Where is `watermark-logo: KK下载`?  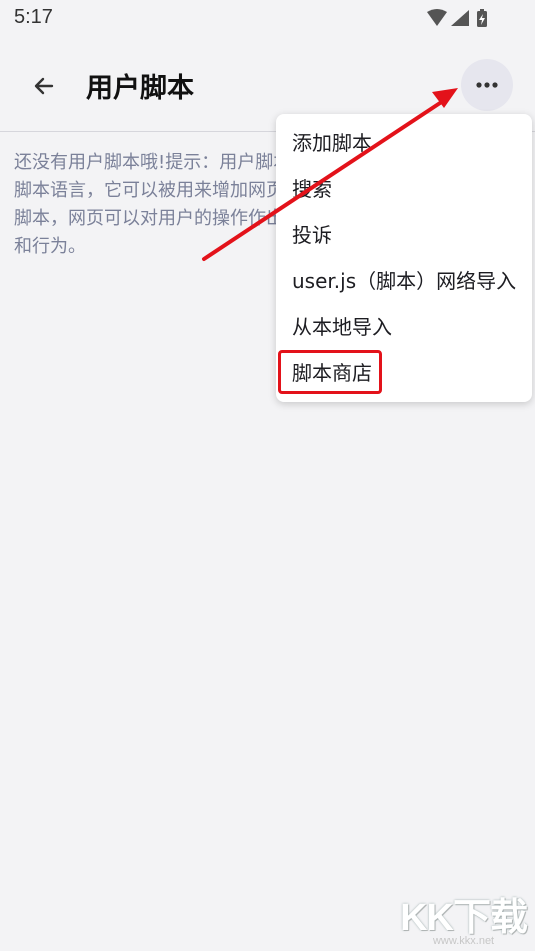 watermark-logo: KK下载 is located at coordinates (464, 918).